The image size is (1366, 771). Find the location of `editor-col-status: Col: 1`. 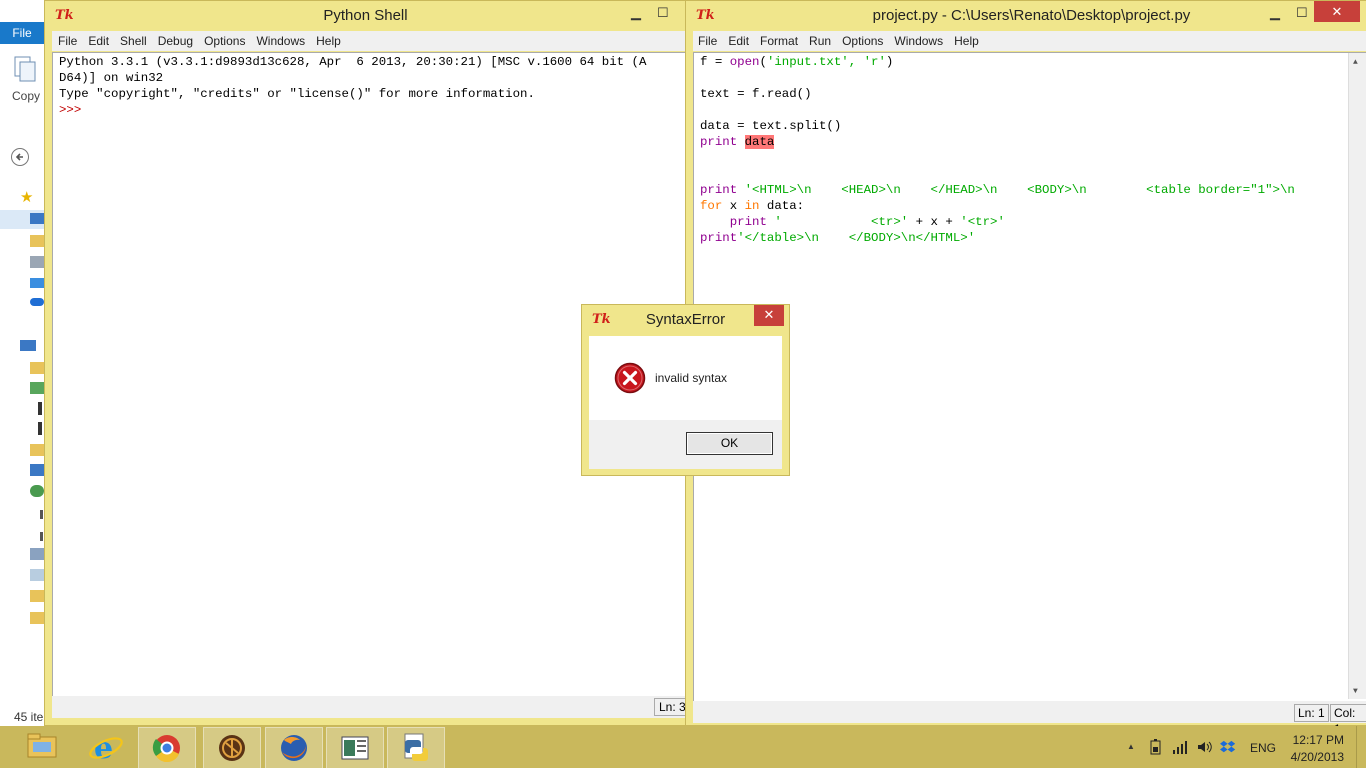

editor-col-status: Col: 1 is located at coordinates (1348, 720).